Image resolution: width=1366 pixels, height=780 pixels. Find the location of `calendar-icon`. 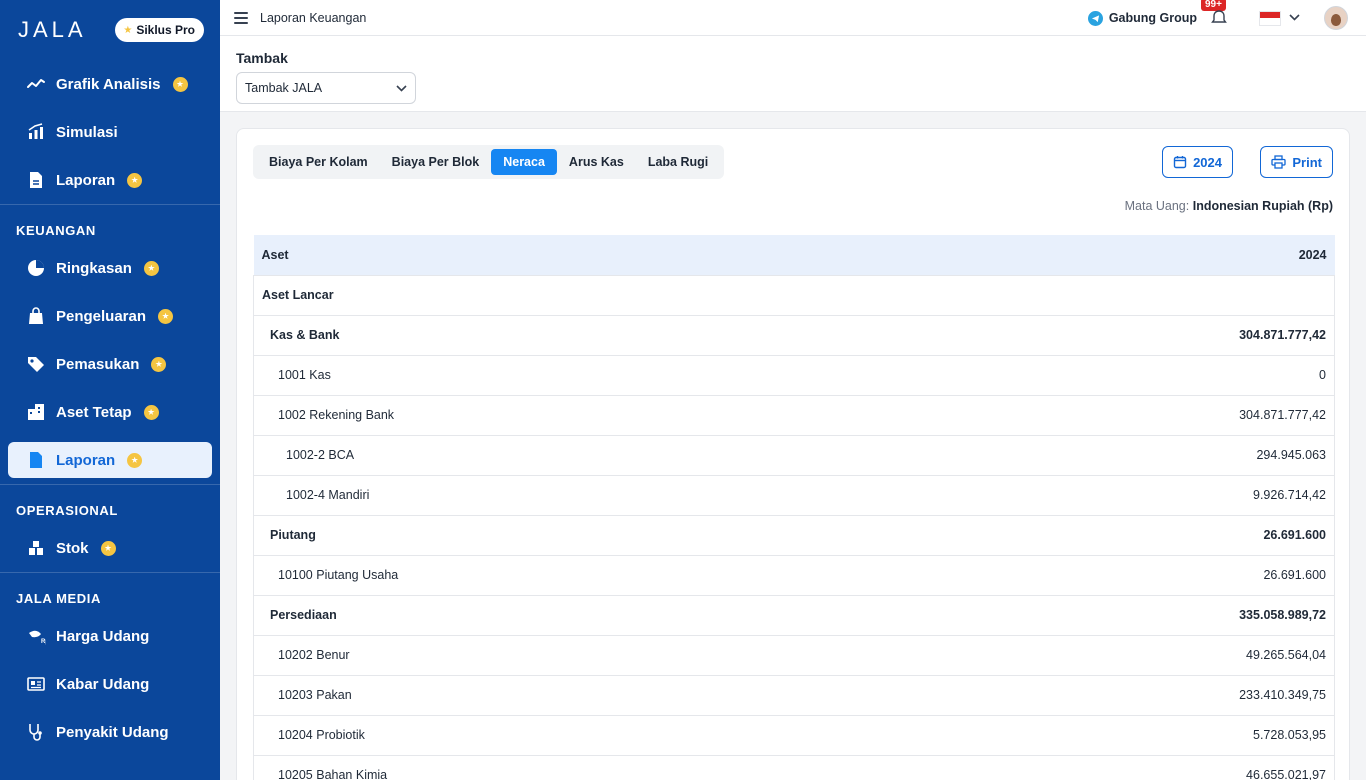

calendar-icon is located at coordinates (1180, 162).